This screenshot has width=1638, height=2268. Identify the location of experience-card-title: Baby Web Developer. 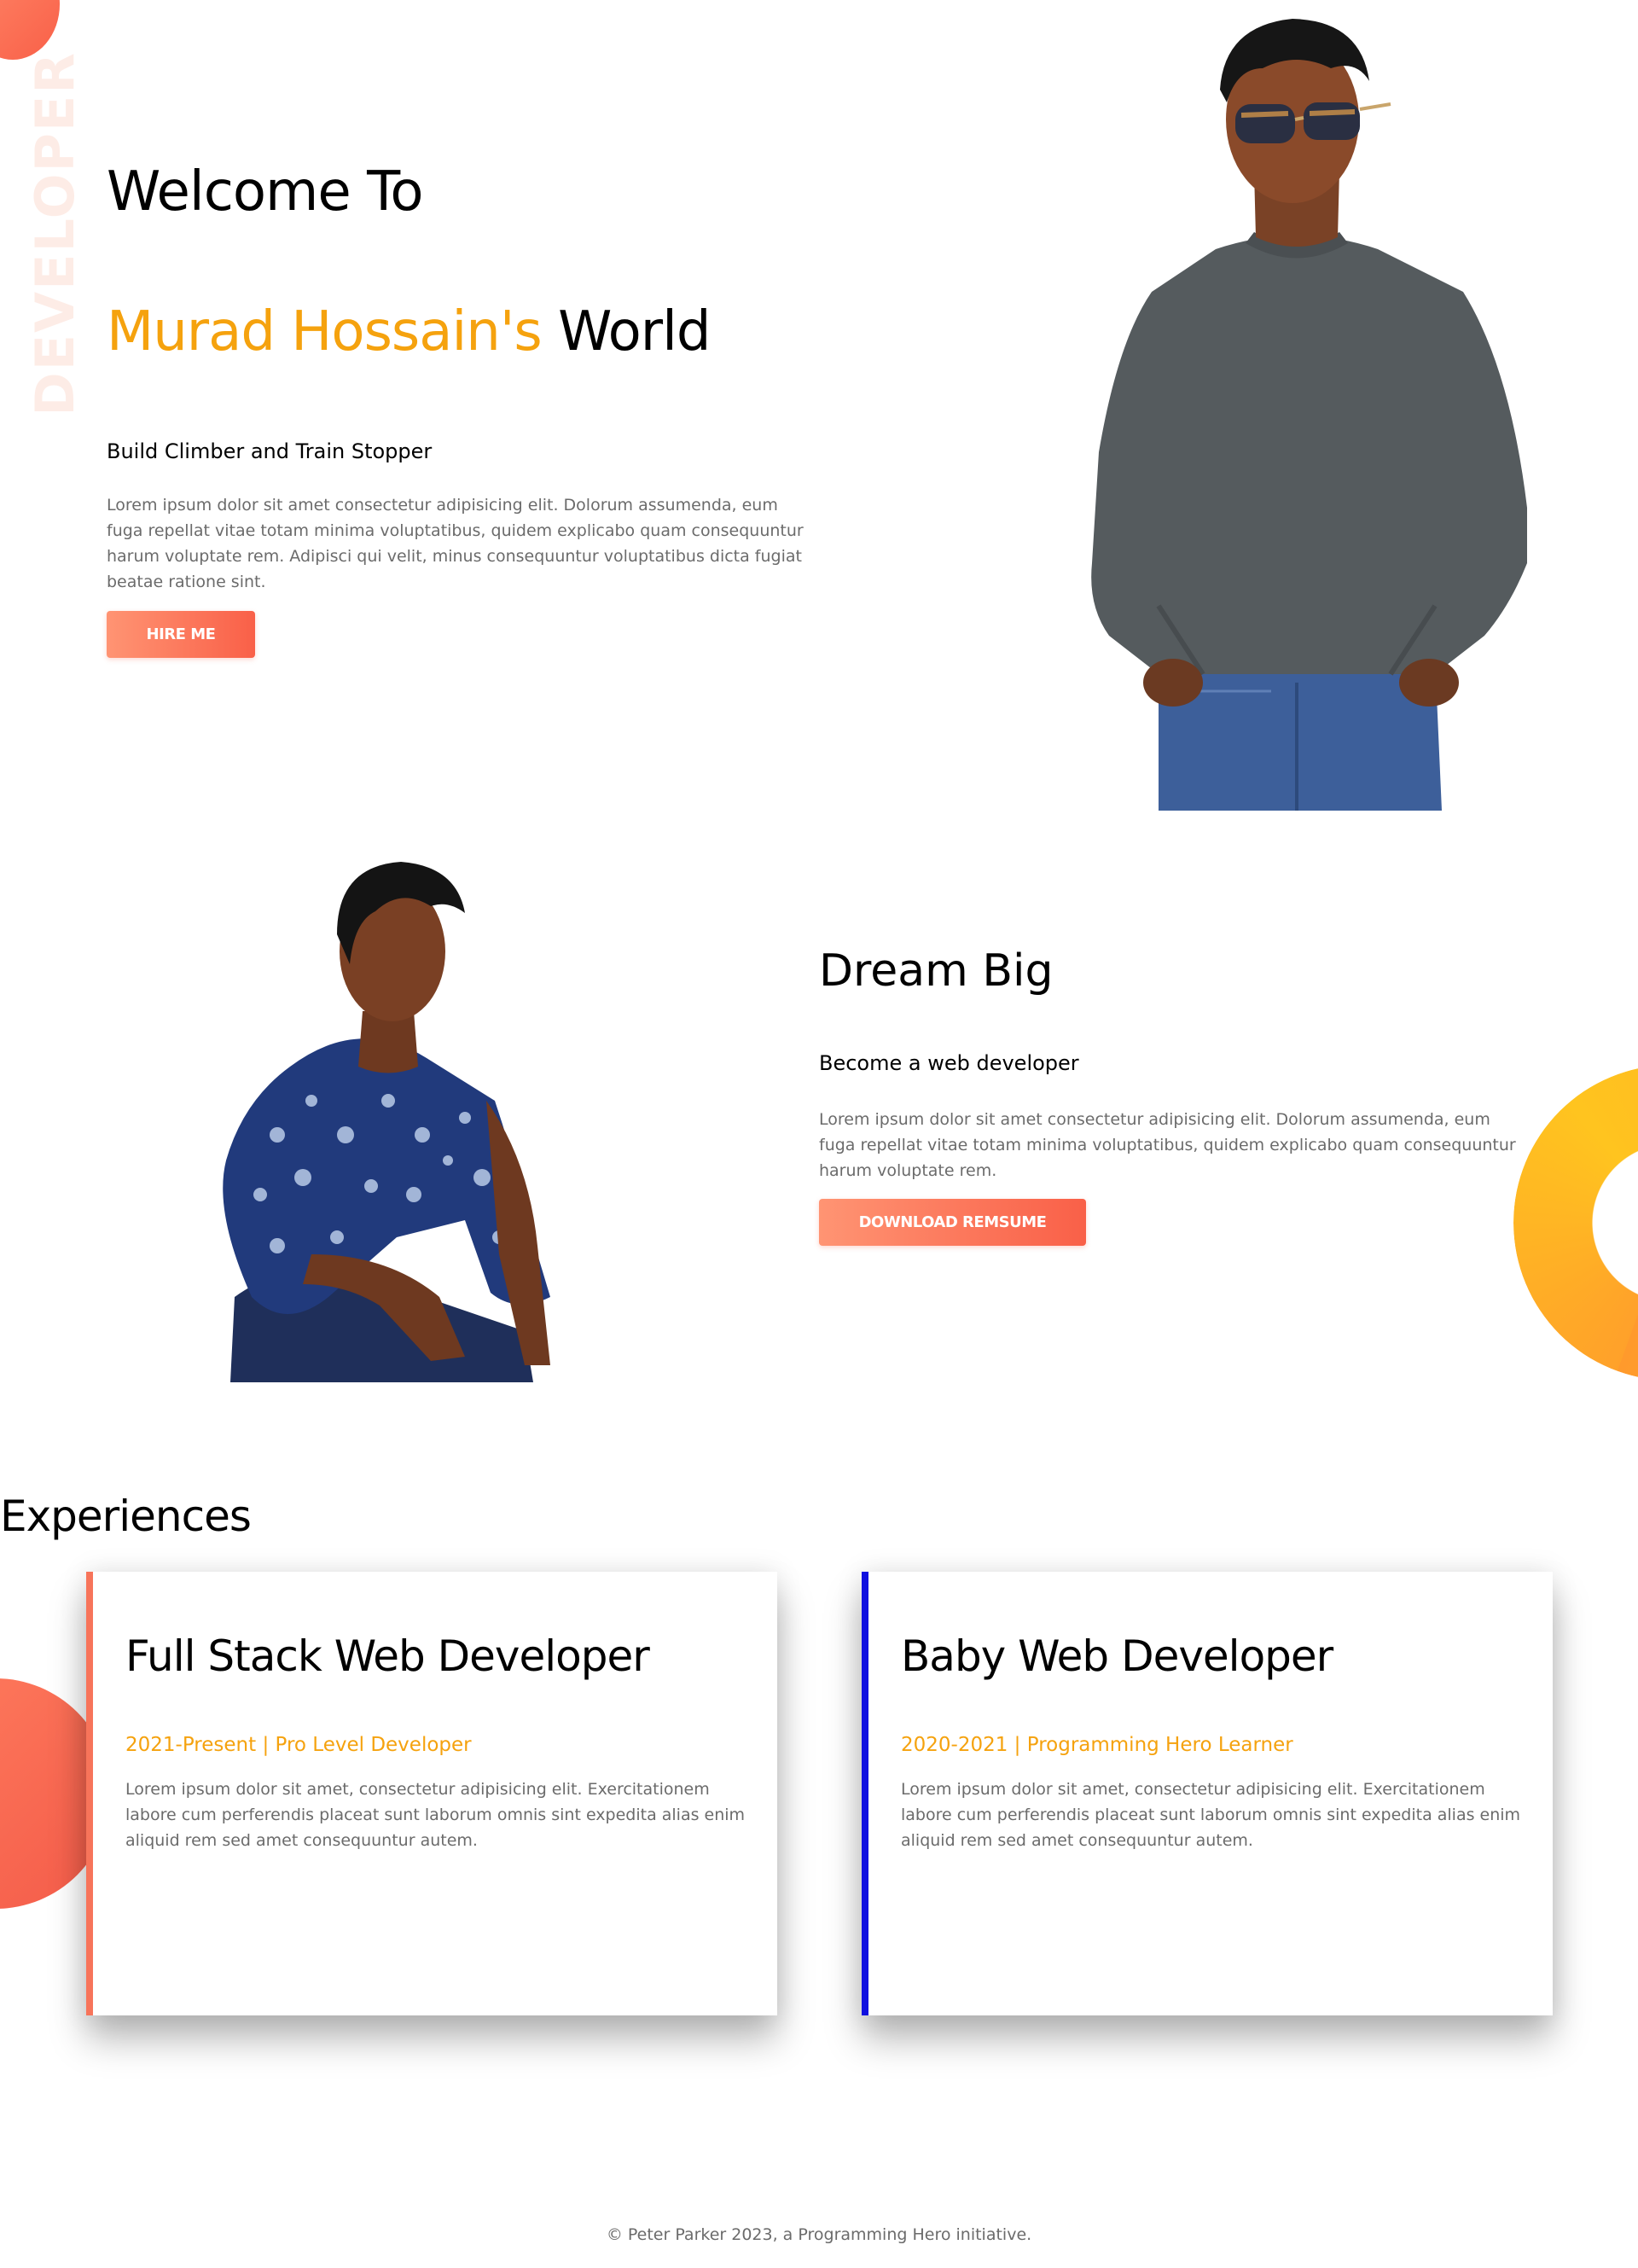
(1117, 1656).